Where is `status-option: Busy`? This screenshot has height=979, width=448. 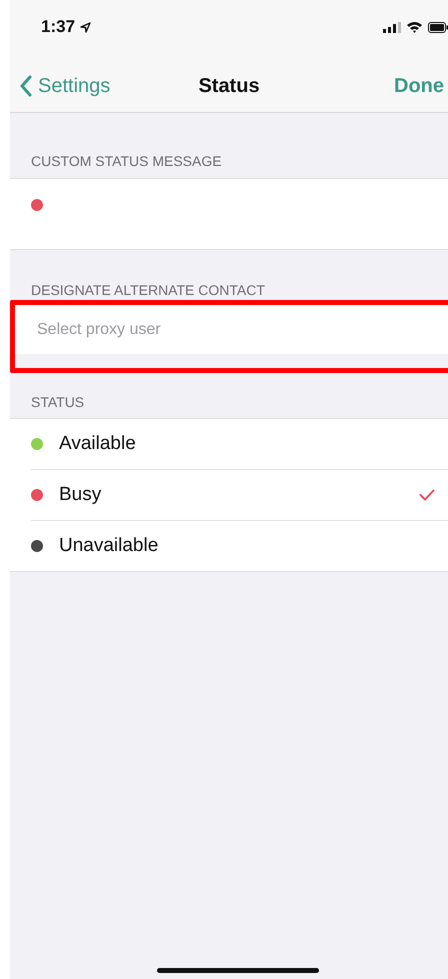
status-option: Busy is located at coordinates (239, 494).